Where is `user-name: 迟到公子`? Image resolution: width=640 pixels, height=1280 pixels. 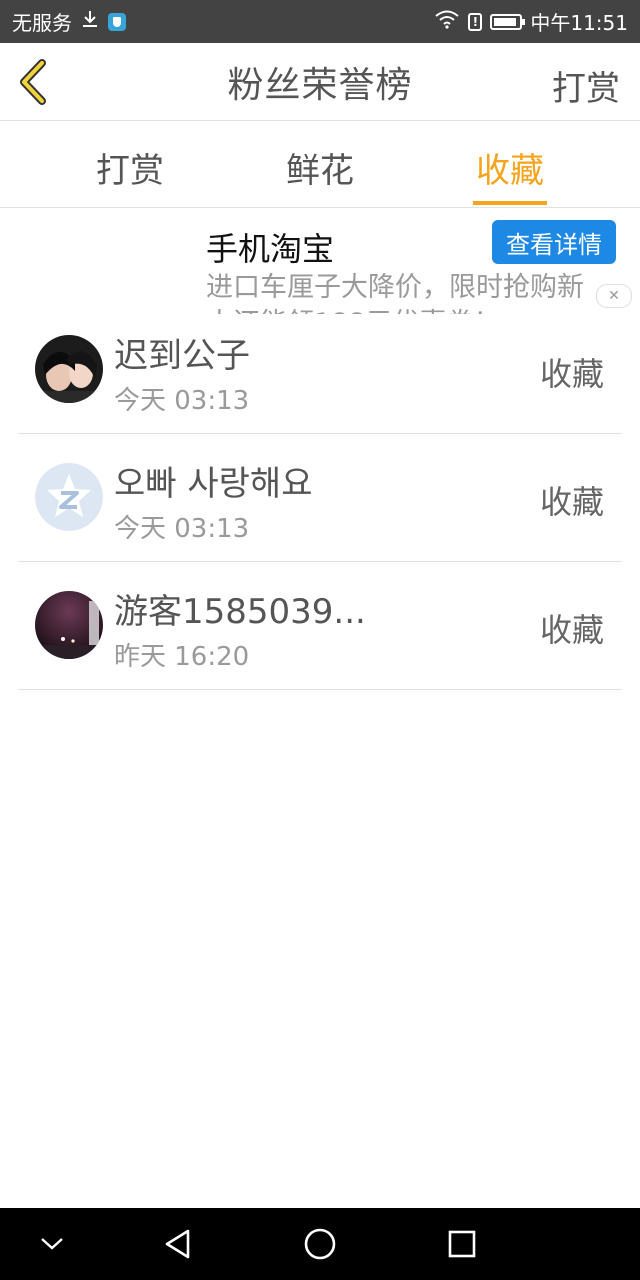 user-name: 迟到公子 is located at coordinates (182, 356).